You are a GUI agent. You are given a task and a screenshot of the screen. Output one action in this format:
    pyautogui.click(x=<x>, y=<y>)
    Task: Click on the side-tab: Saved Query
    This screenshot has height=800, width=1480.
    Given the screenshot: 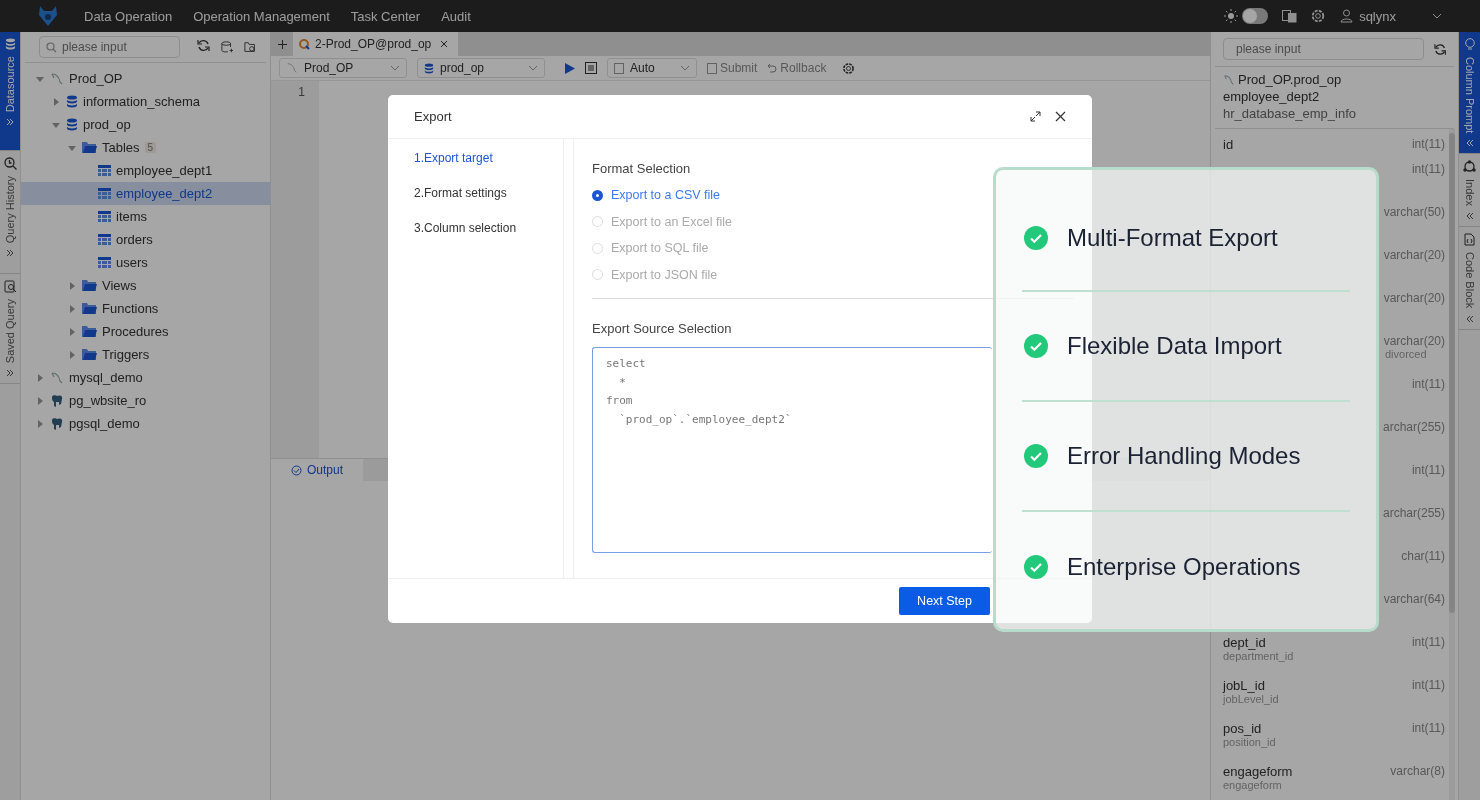 What is the action you would take?
    pyautogui.click(x=10, y=329)
    